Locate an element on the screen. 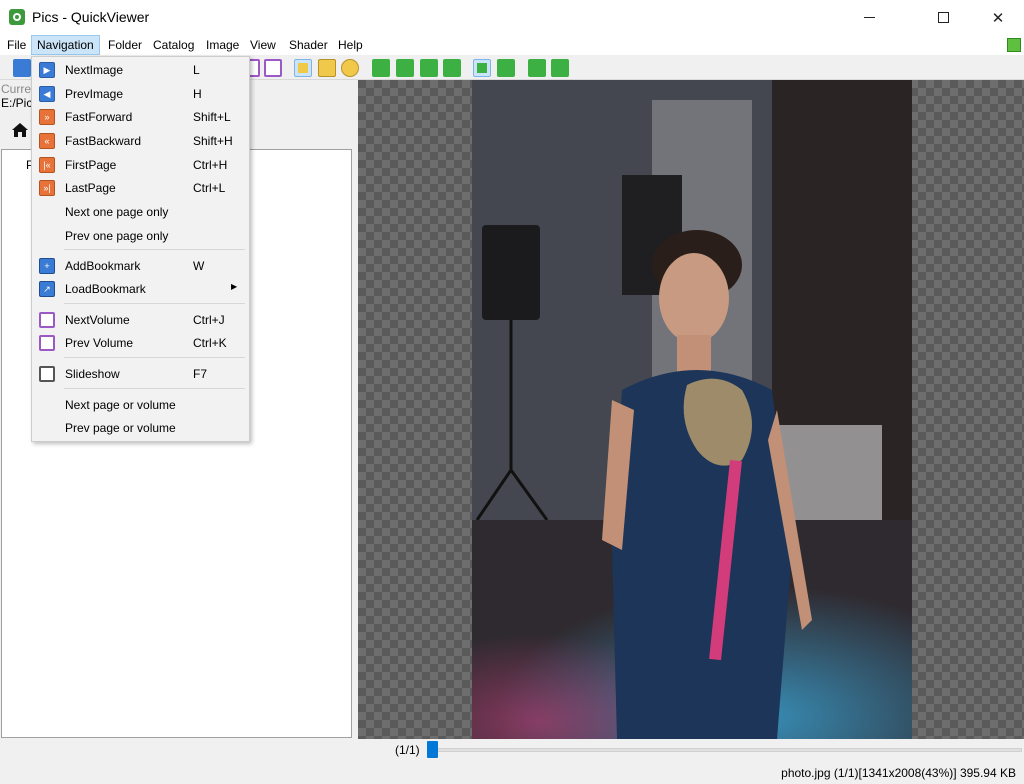 This screenshot has height=784, width=1024. slideshow-icon is located at coordinates (47, 374).